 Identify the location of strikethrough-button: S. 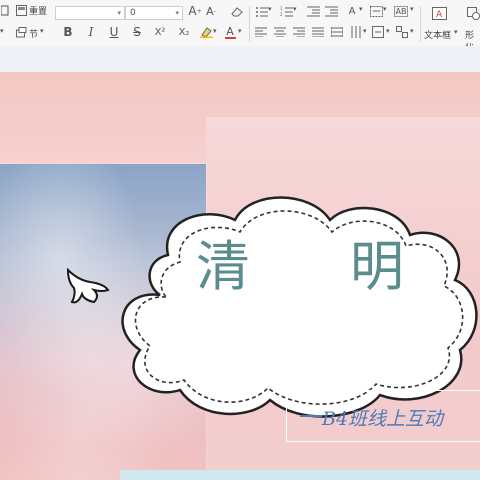
(137, 32).